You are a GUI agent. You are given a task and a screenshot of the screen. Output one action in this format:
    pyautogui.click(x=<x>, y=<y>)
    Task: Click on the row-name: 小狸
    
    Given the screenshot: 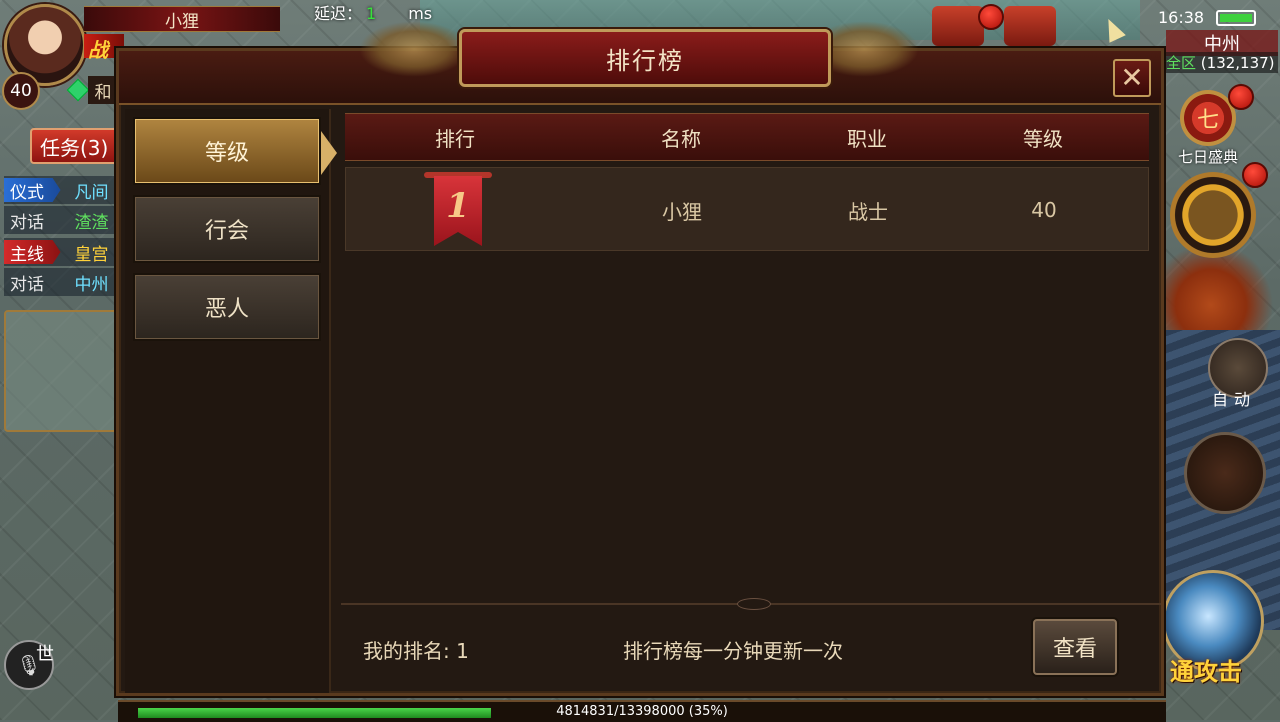 What is the action you would take?
    pyautogui.click(x=682, y=211)
    